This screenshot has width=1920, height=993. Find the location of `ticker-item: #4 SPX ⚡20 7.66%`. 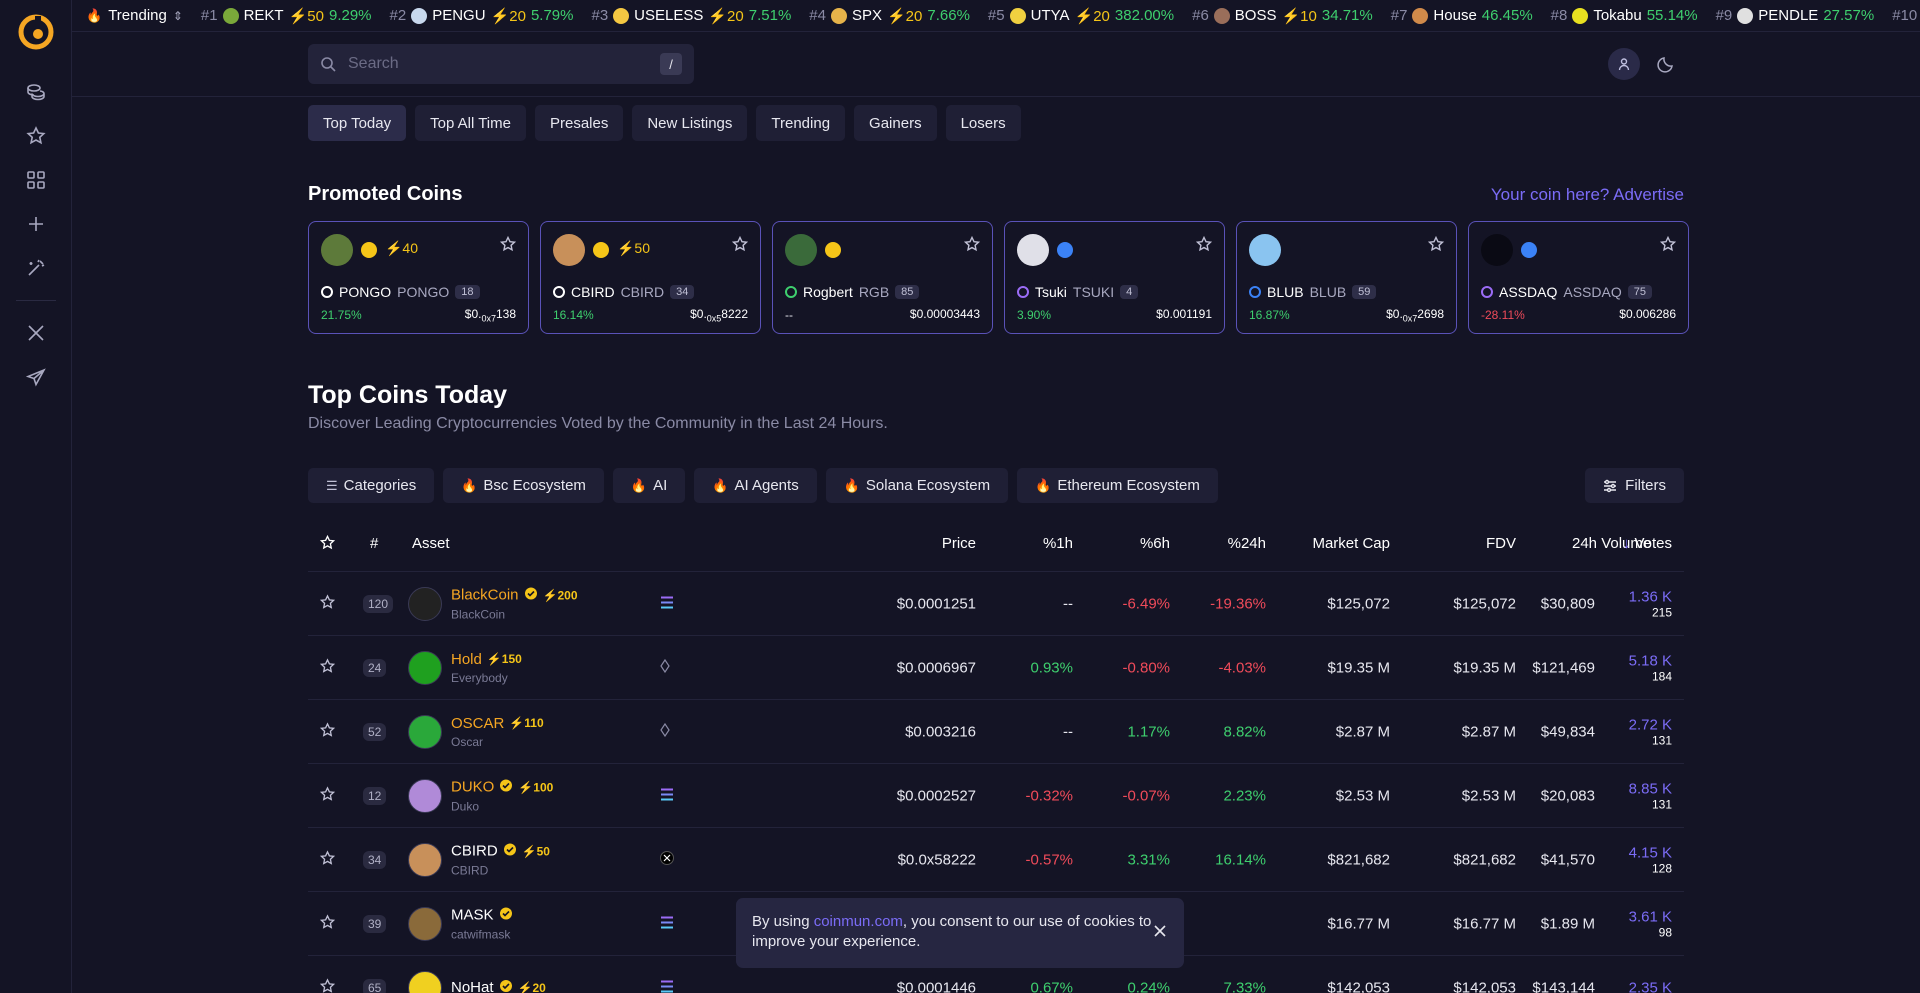

ticker-item: #4 SPX ⚡20 7.66% is located at coordinates (889, 16).